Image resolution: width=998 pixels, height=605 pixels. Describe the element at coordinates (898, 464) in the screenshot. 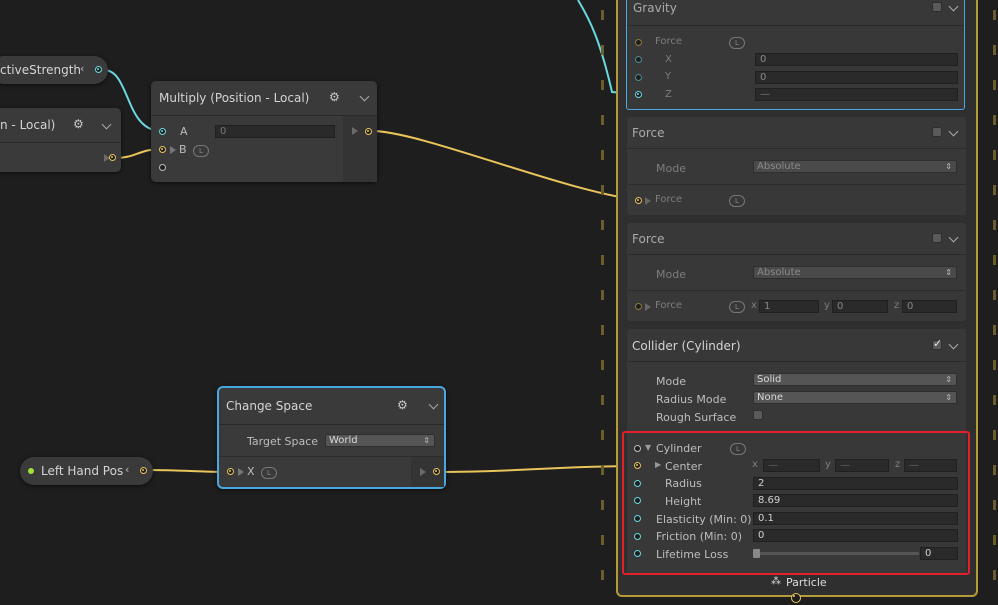

I see `center-z-label: z` at that location.